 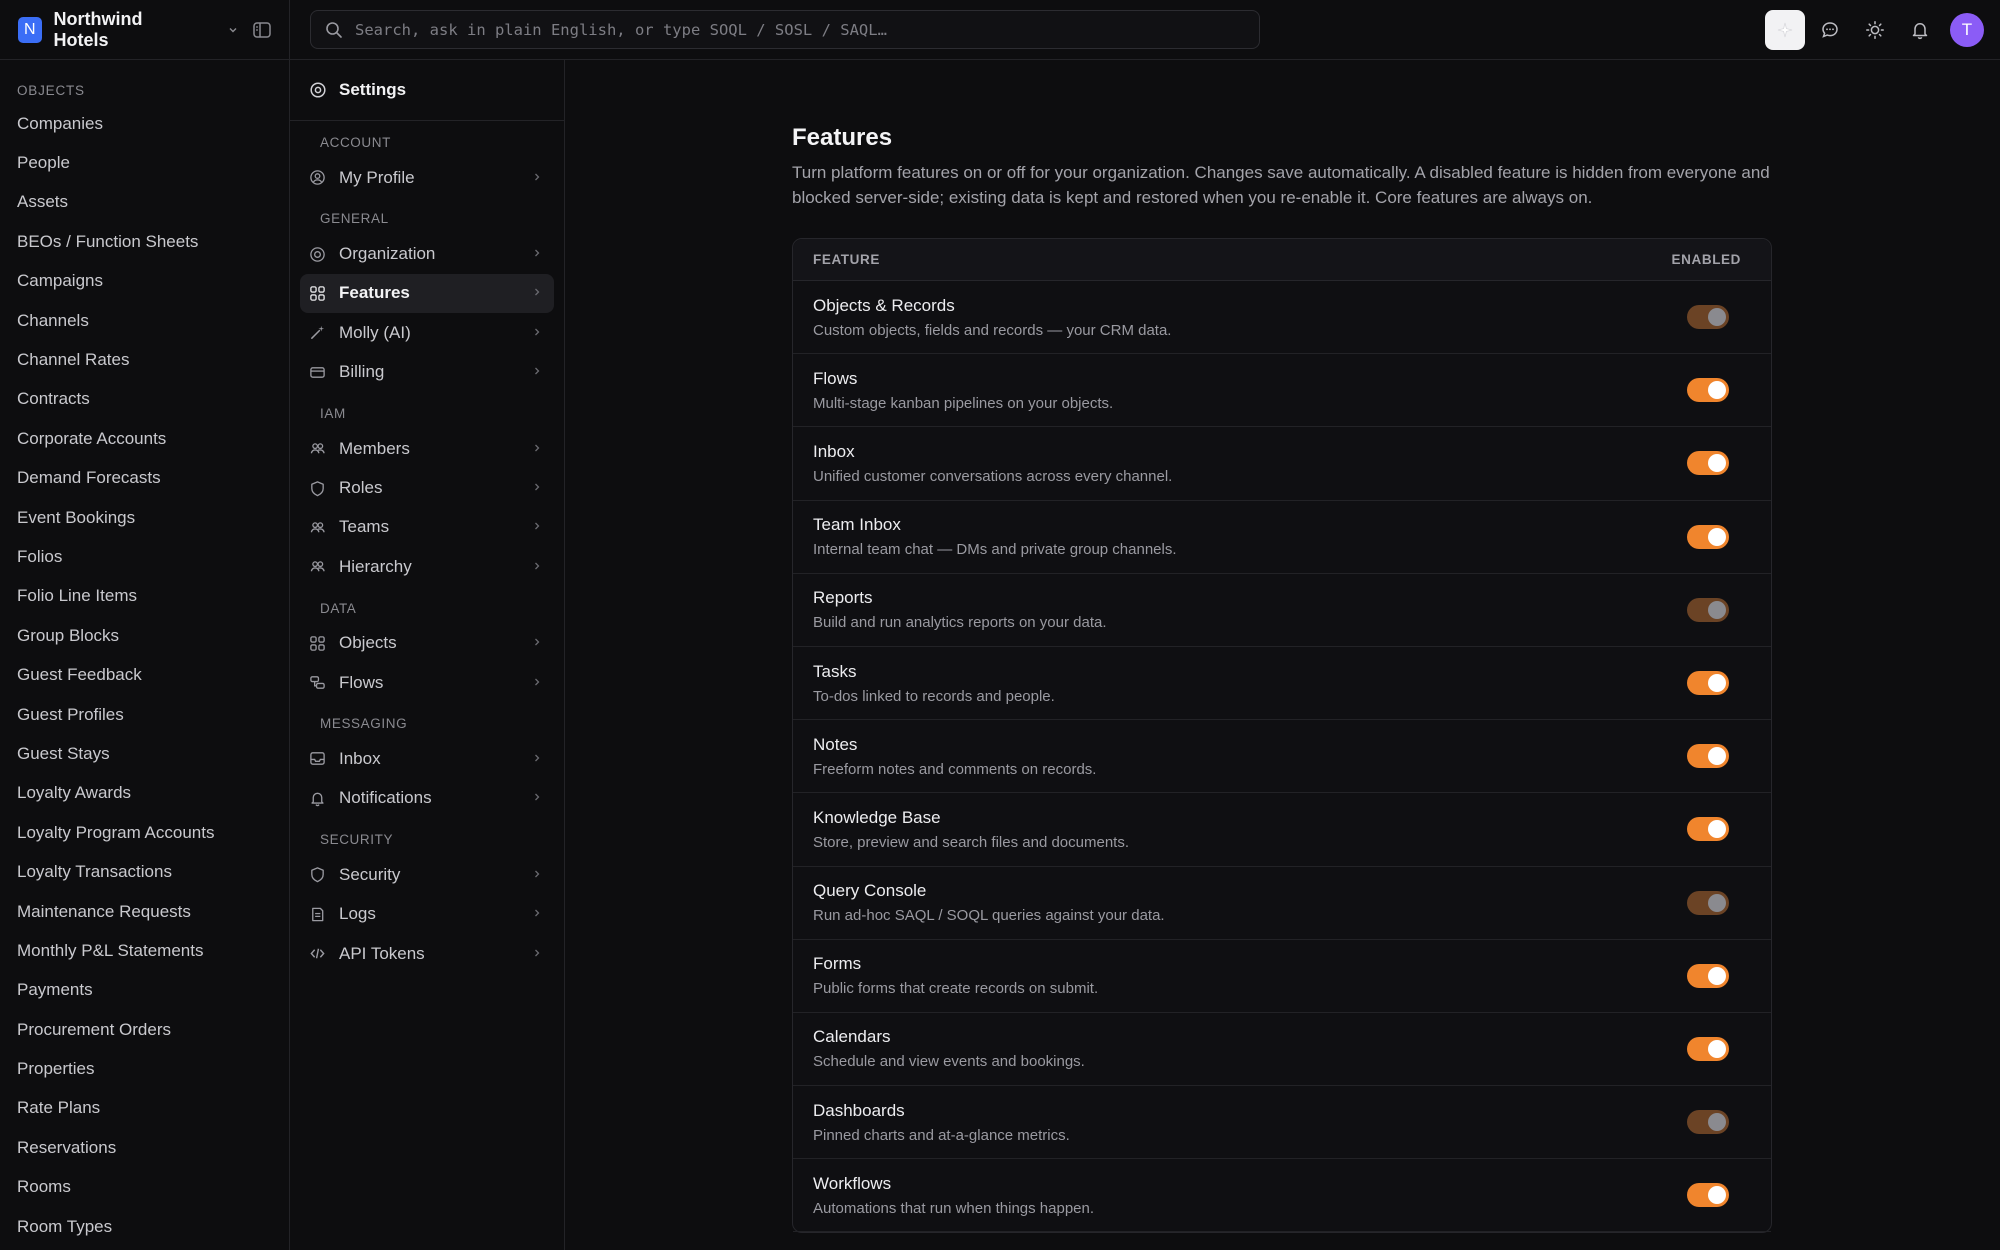 What do you see at coordinates (427, 953) in the screenshot?
I see `nav-item-api-tokens: API Tokens` at bounding box center [427, 953].